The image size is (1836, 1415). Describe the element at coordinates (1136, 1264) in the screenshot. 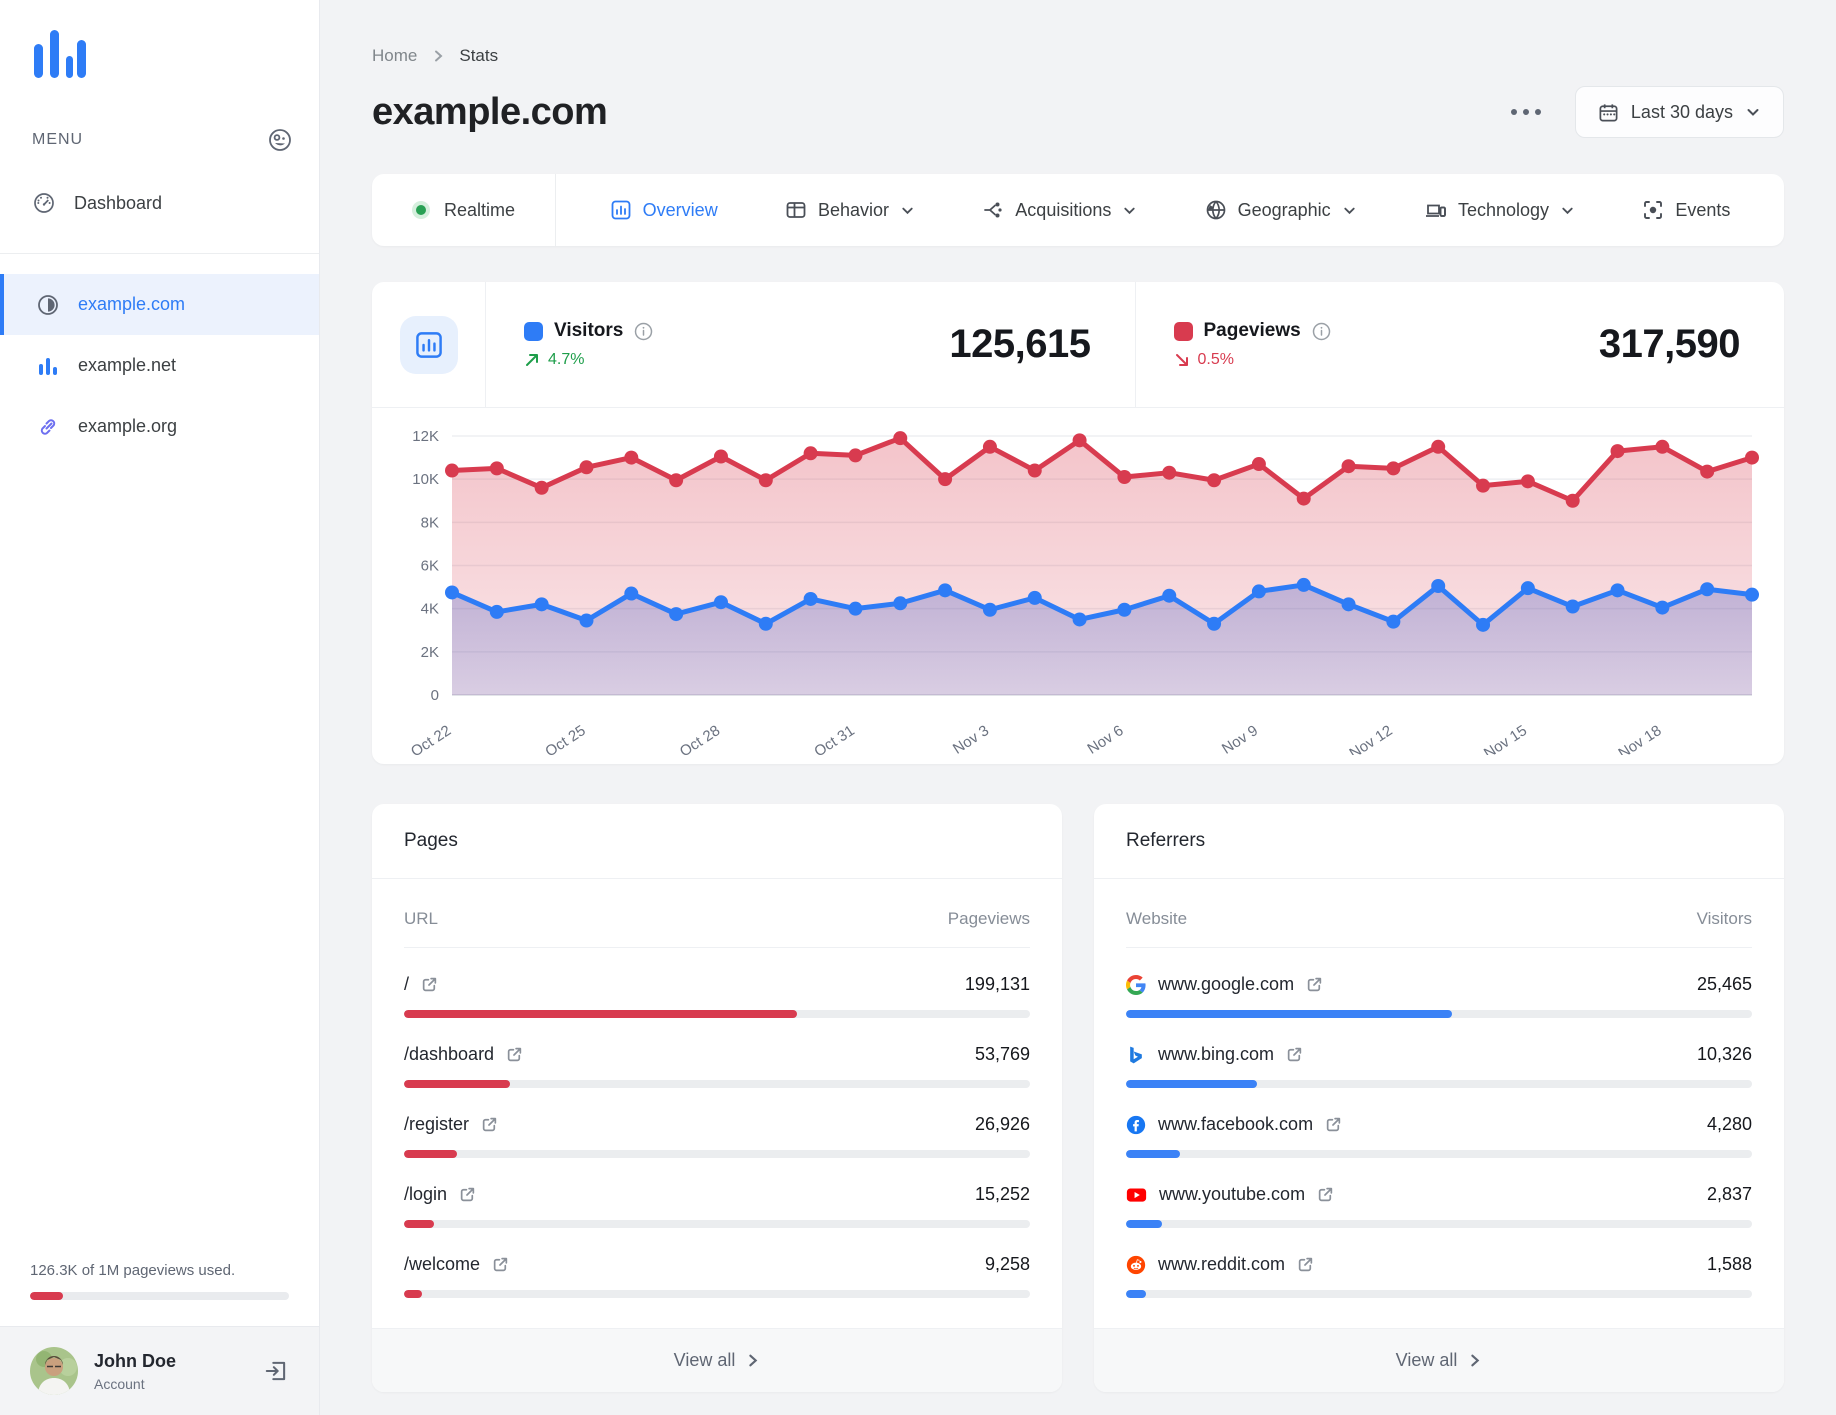

I see `reddit-favicon` at that location.